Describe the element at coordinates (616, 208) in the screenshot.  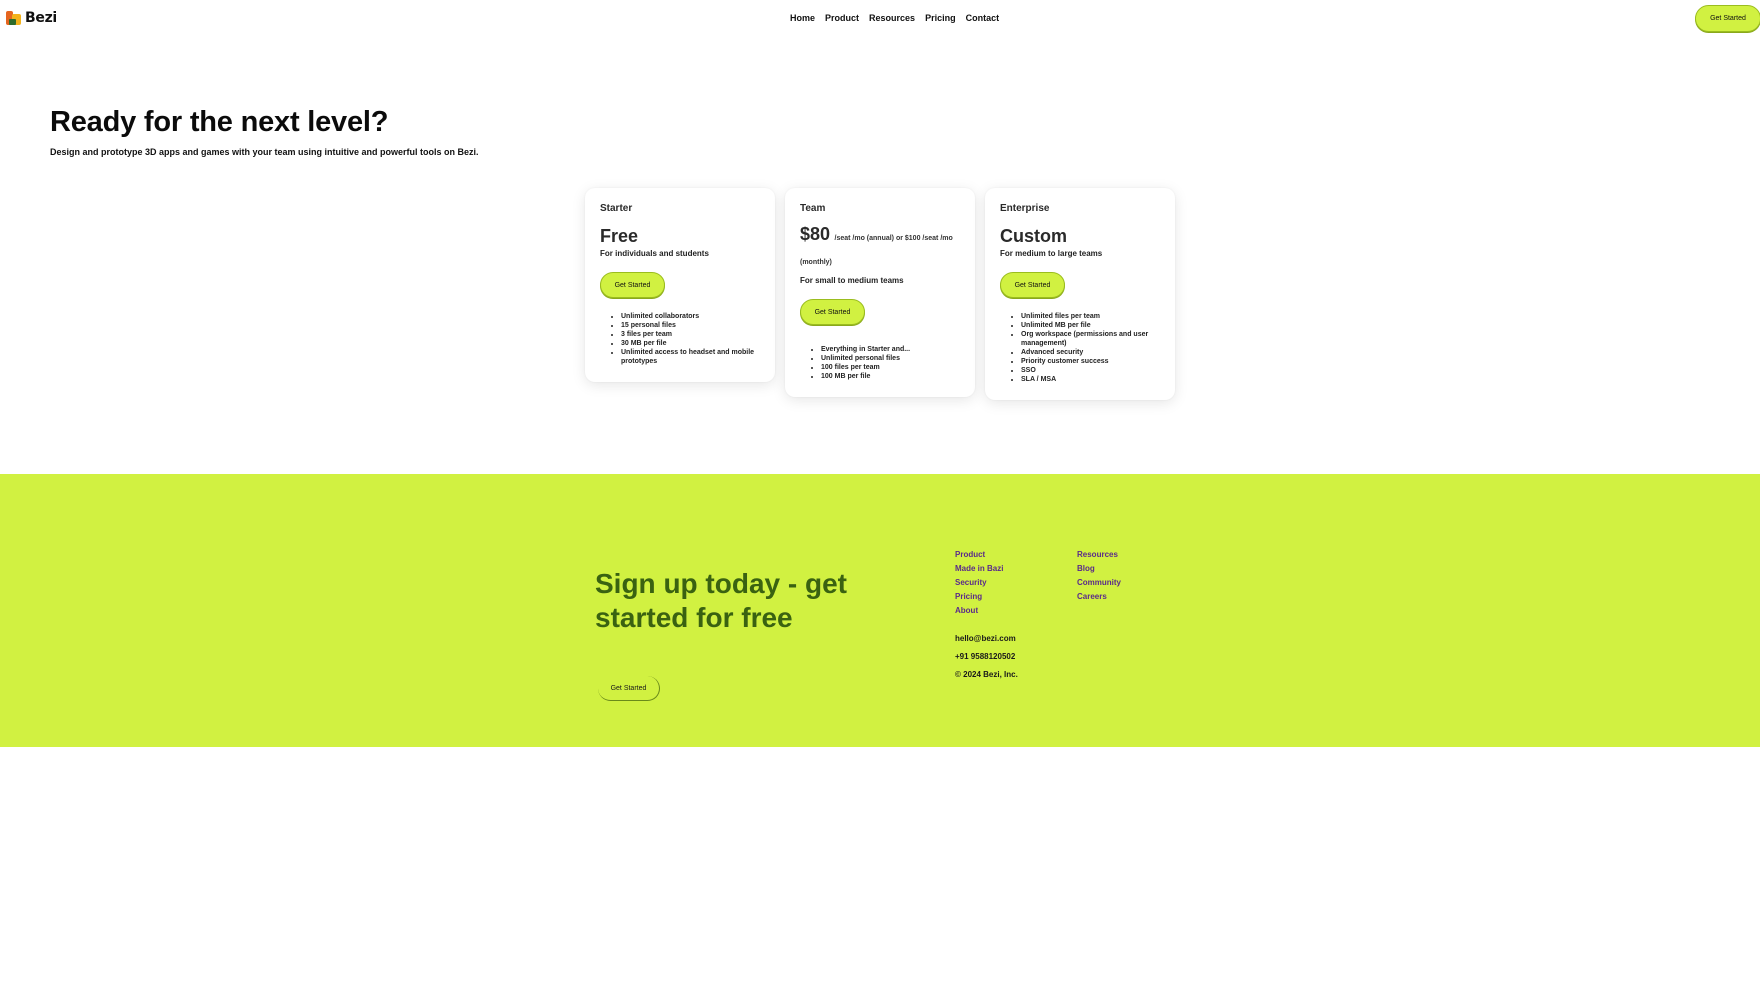
I see `plan-name: Starter` at that location.